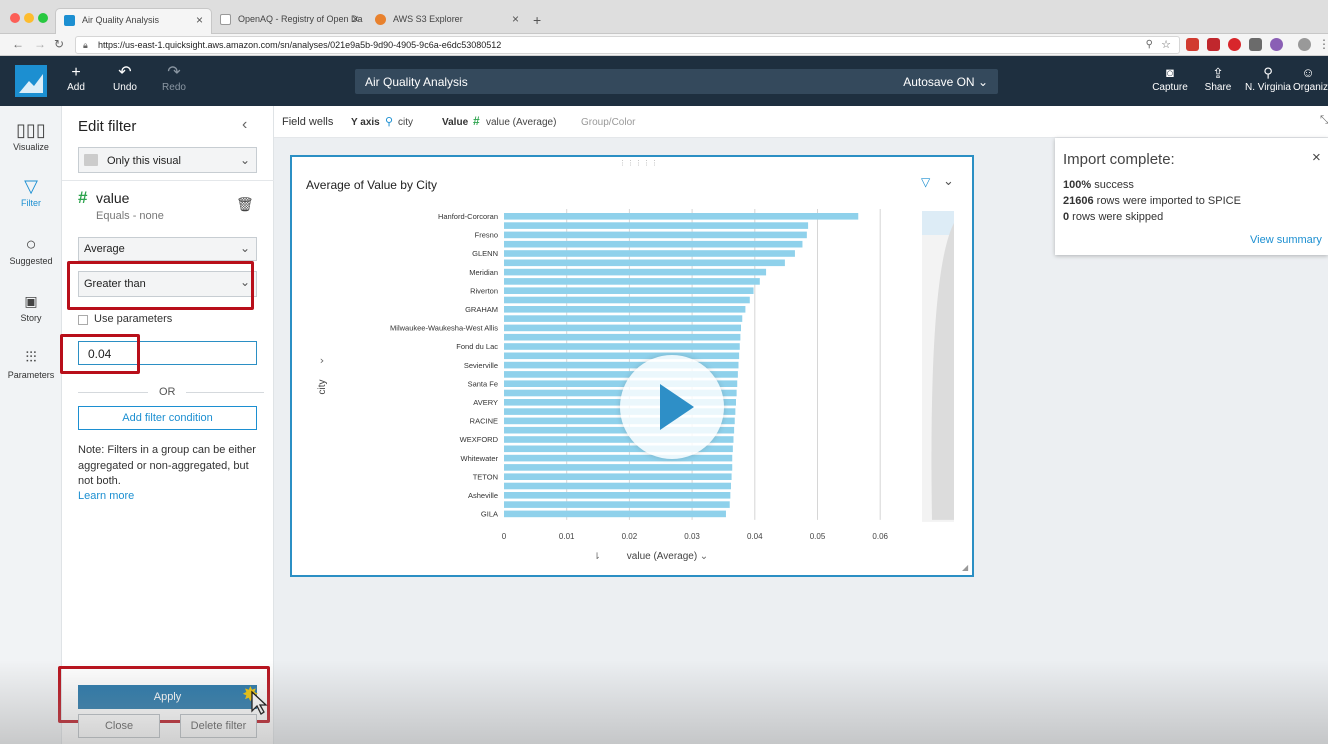  What do you see at coordinates (405, 122) in the screenshot?
I see `y-axis-field: city` at bounding box center [405, 122].